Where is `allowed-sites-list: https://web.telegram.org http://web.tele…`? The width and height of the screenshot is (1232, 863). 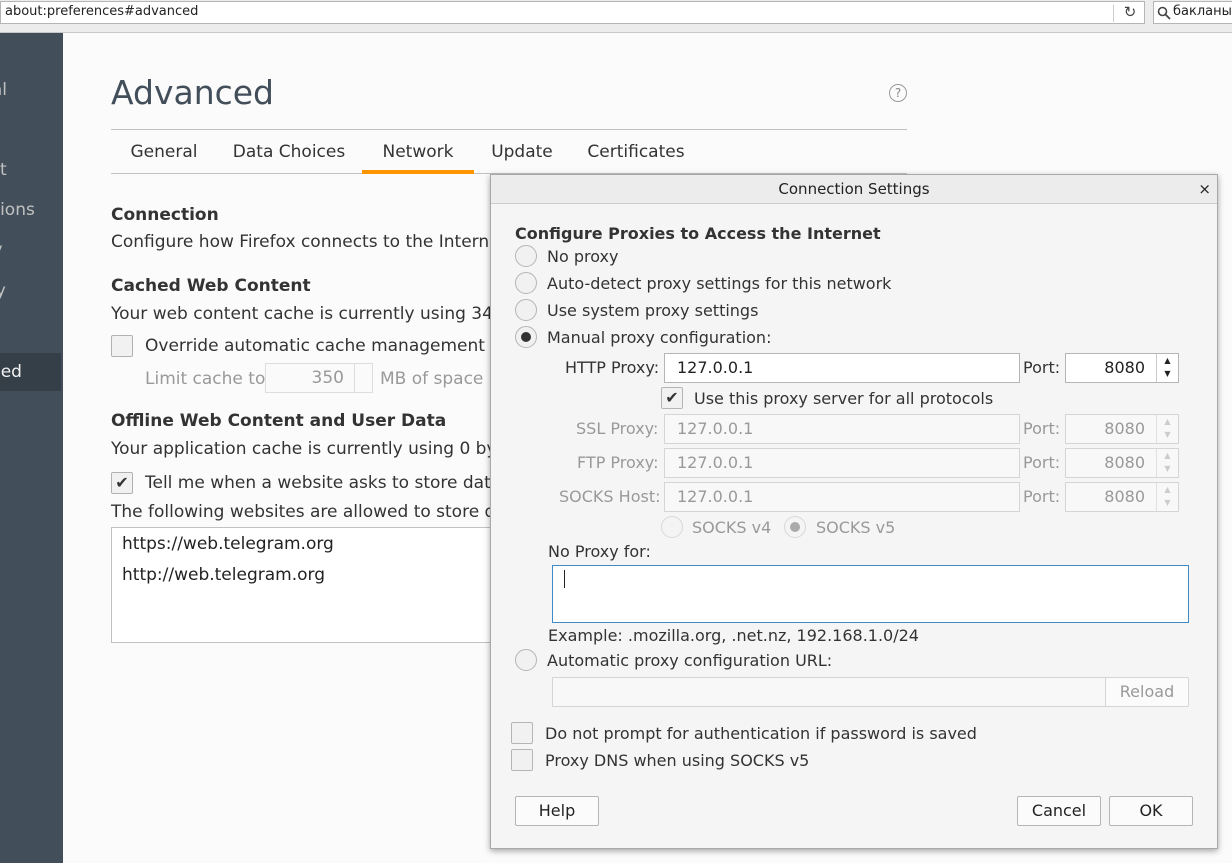
allowed-sites-list: https://web.telegram.org http://web.tele… is located at coordinates (306, 585).